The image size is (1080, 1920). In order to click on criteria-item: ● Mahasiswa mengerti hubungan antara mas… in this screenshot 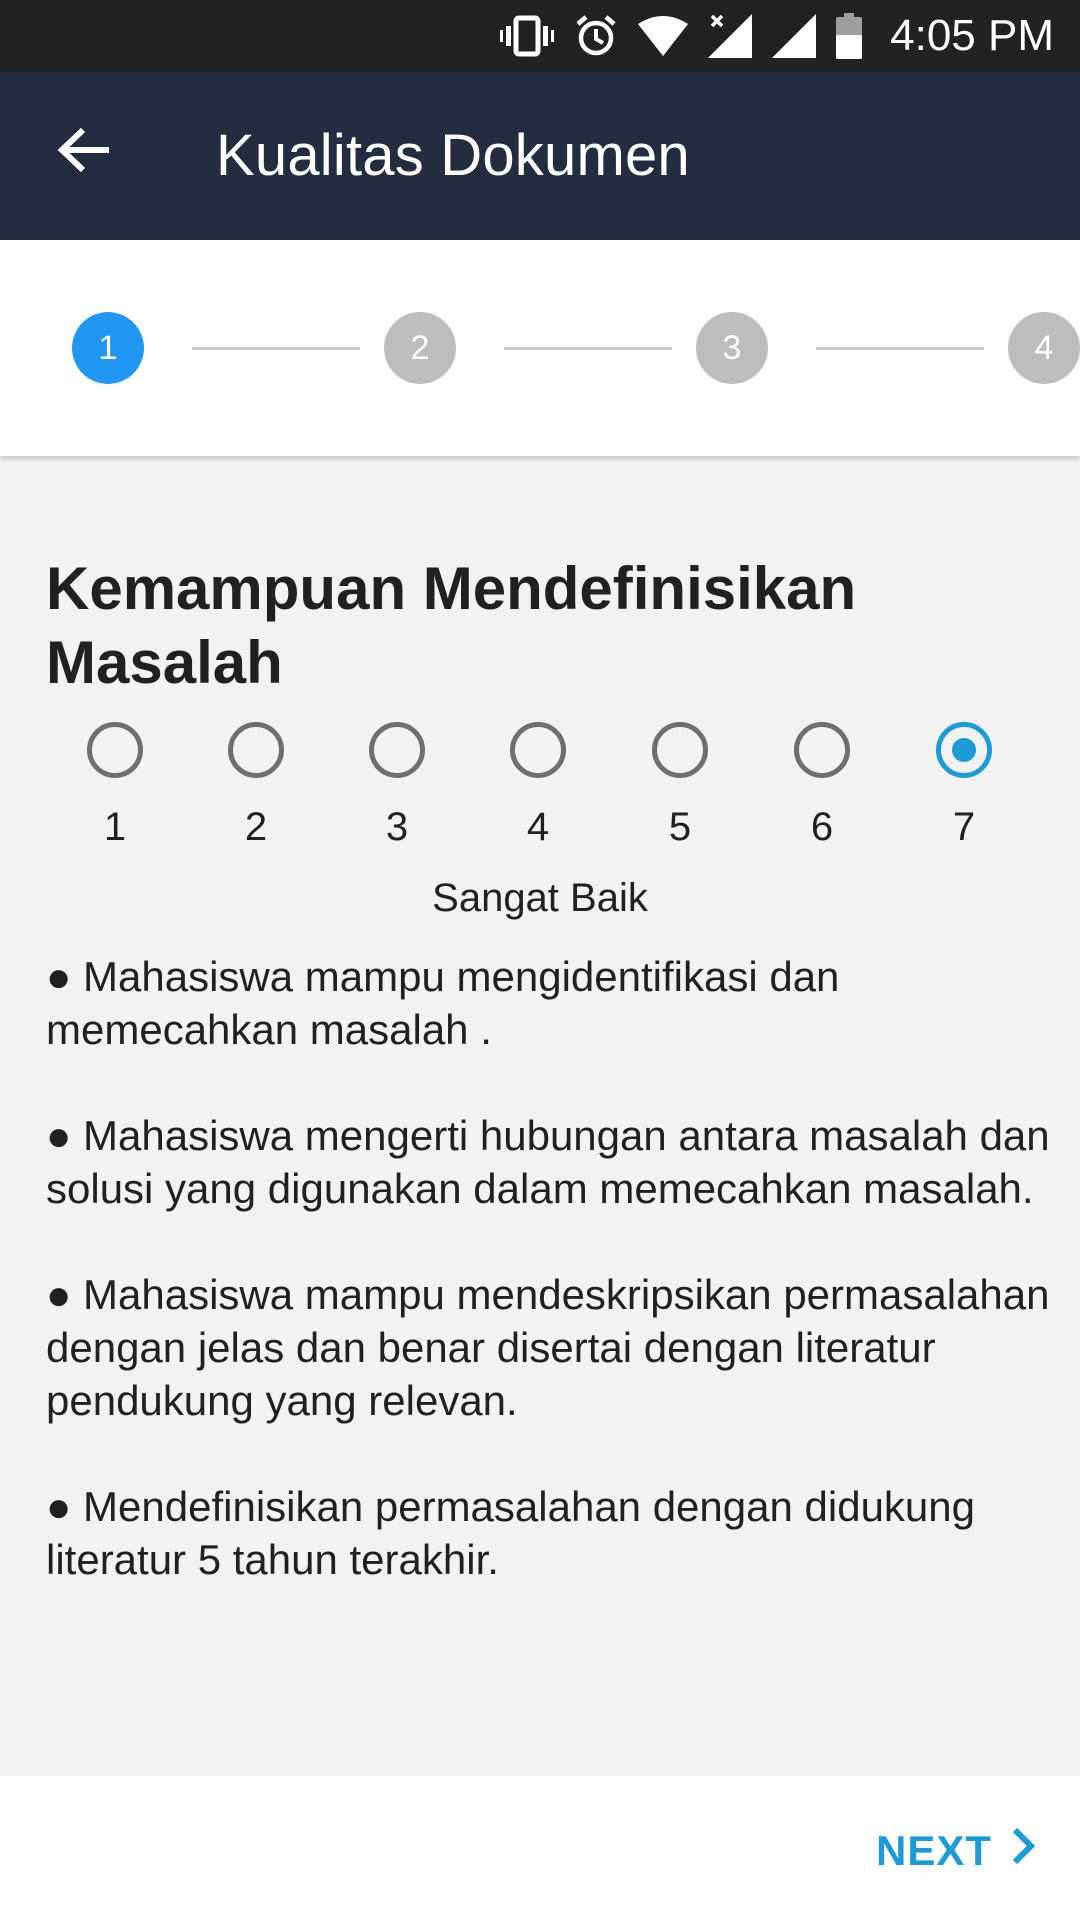, I will do `click(548, 1162)`.